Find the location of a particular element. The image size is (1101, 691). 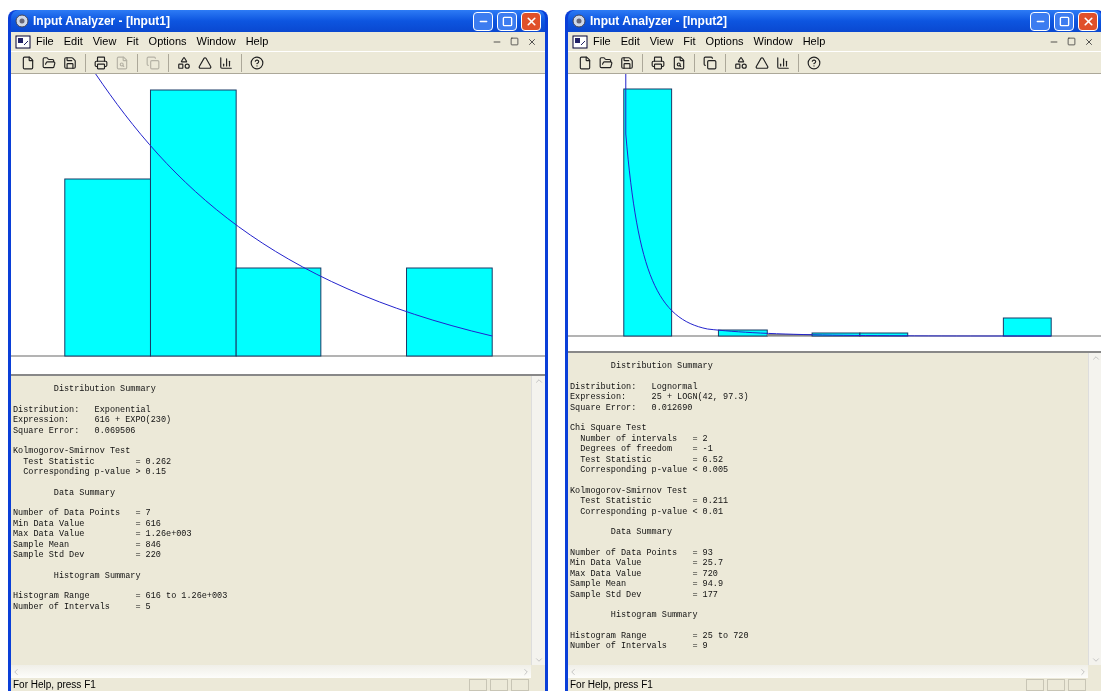

report-line: Number of Data Points = 7 is located at coordinates (82, 513).